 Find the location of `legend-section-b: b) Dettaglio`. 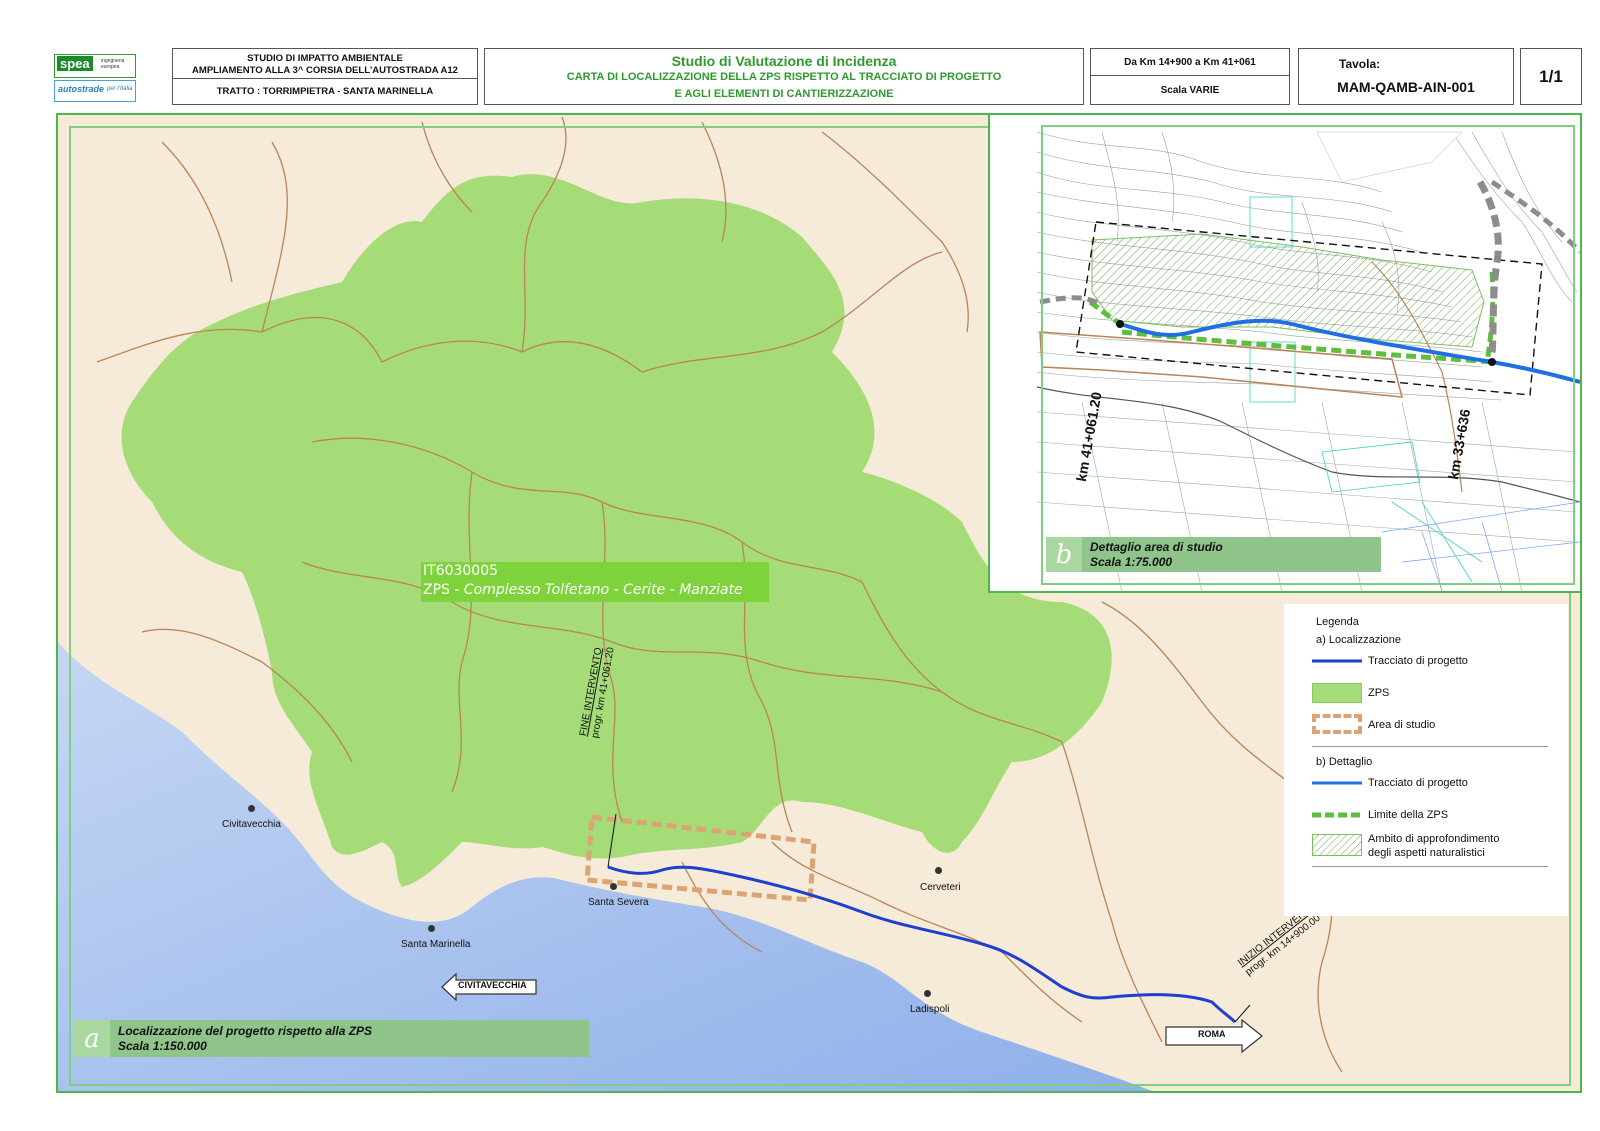

legend-section-b: b) Dettaglio is located at coordinates (1344, 762).